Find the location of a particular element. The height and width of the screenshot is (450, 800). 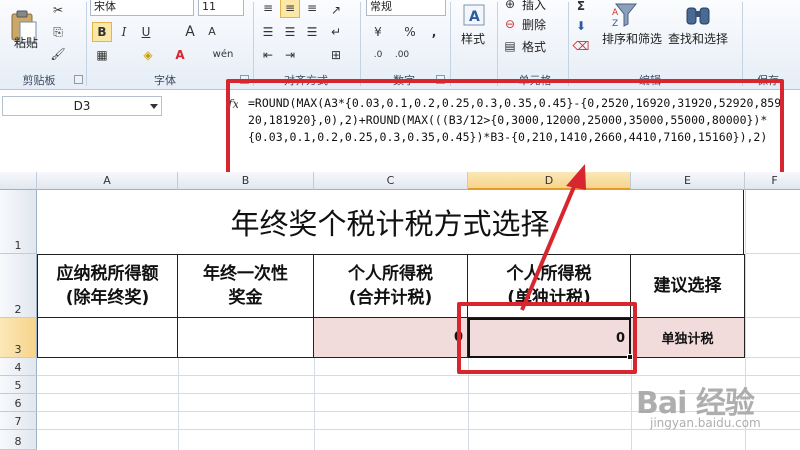

find-select-button is located at coordinates (698, 15).